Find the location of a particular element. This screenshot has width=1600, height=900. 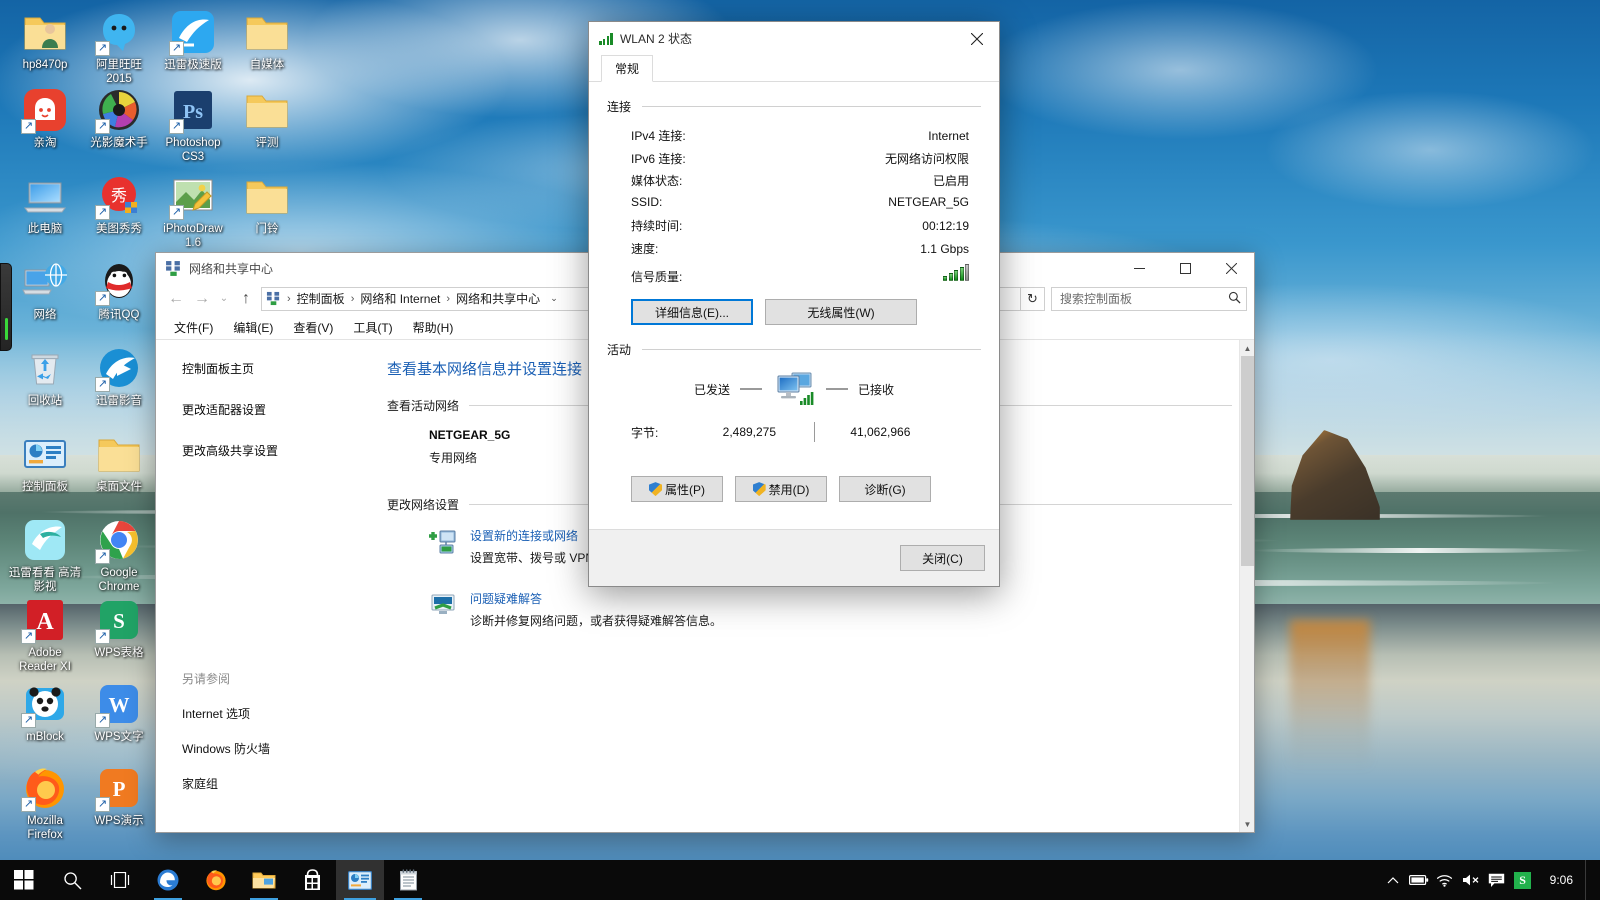

tab-general: 常规 is located at coordinates (627, 68).